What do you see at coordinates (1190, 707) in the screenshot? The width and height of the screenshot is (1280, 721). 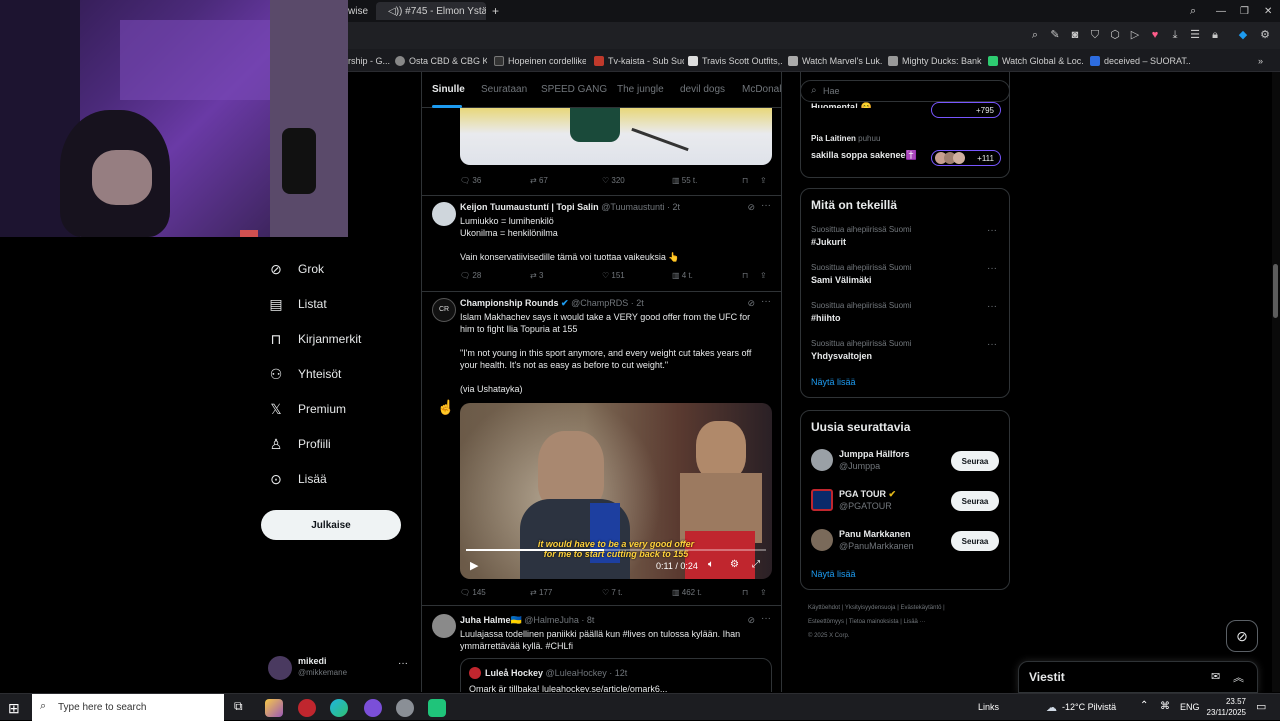 I see `language-indicator: ENG` at bounding box center [1190, 707].